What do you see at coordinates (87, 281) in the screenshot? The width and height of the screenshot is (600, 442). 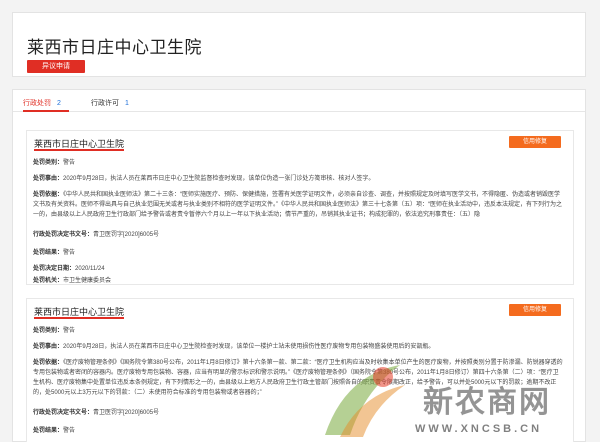 I see `field-value: 市卫生健康委员会` at bounding box center [87, 281].